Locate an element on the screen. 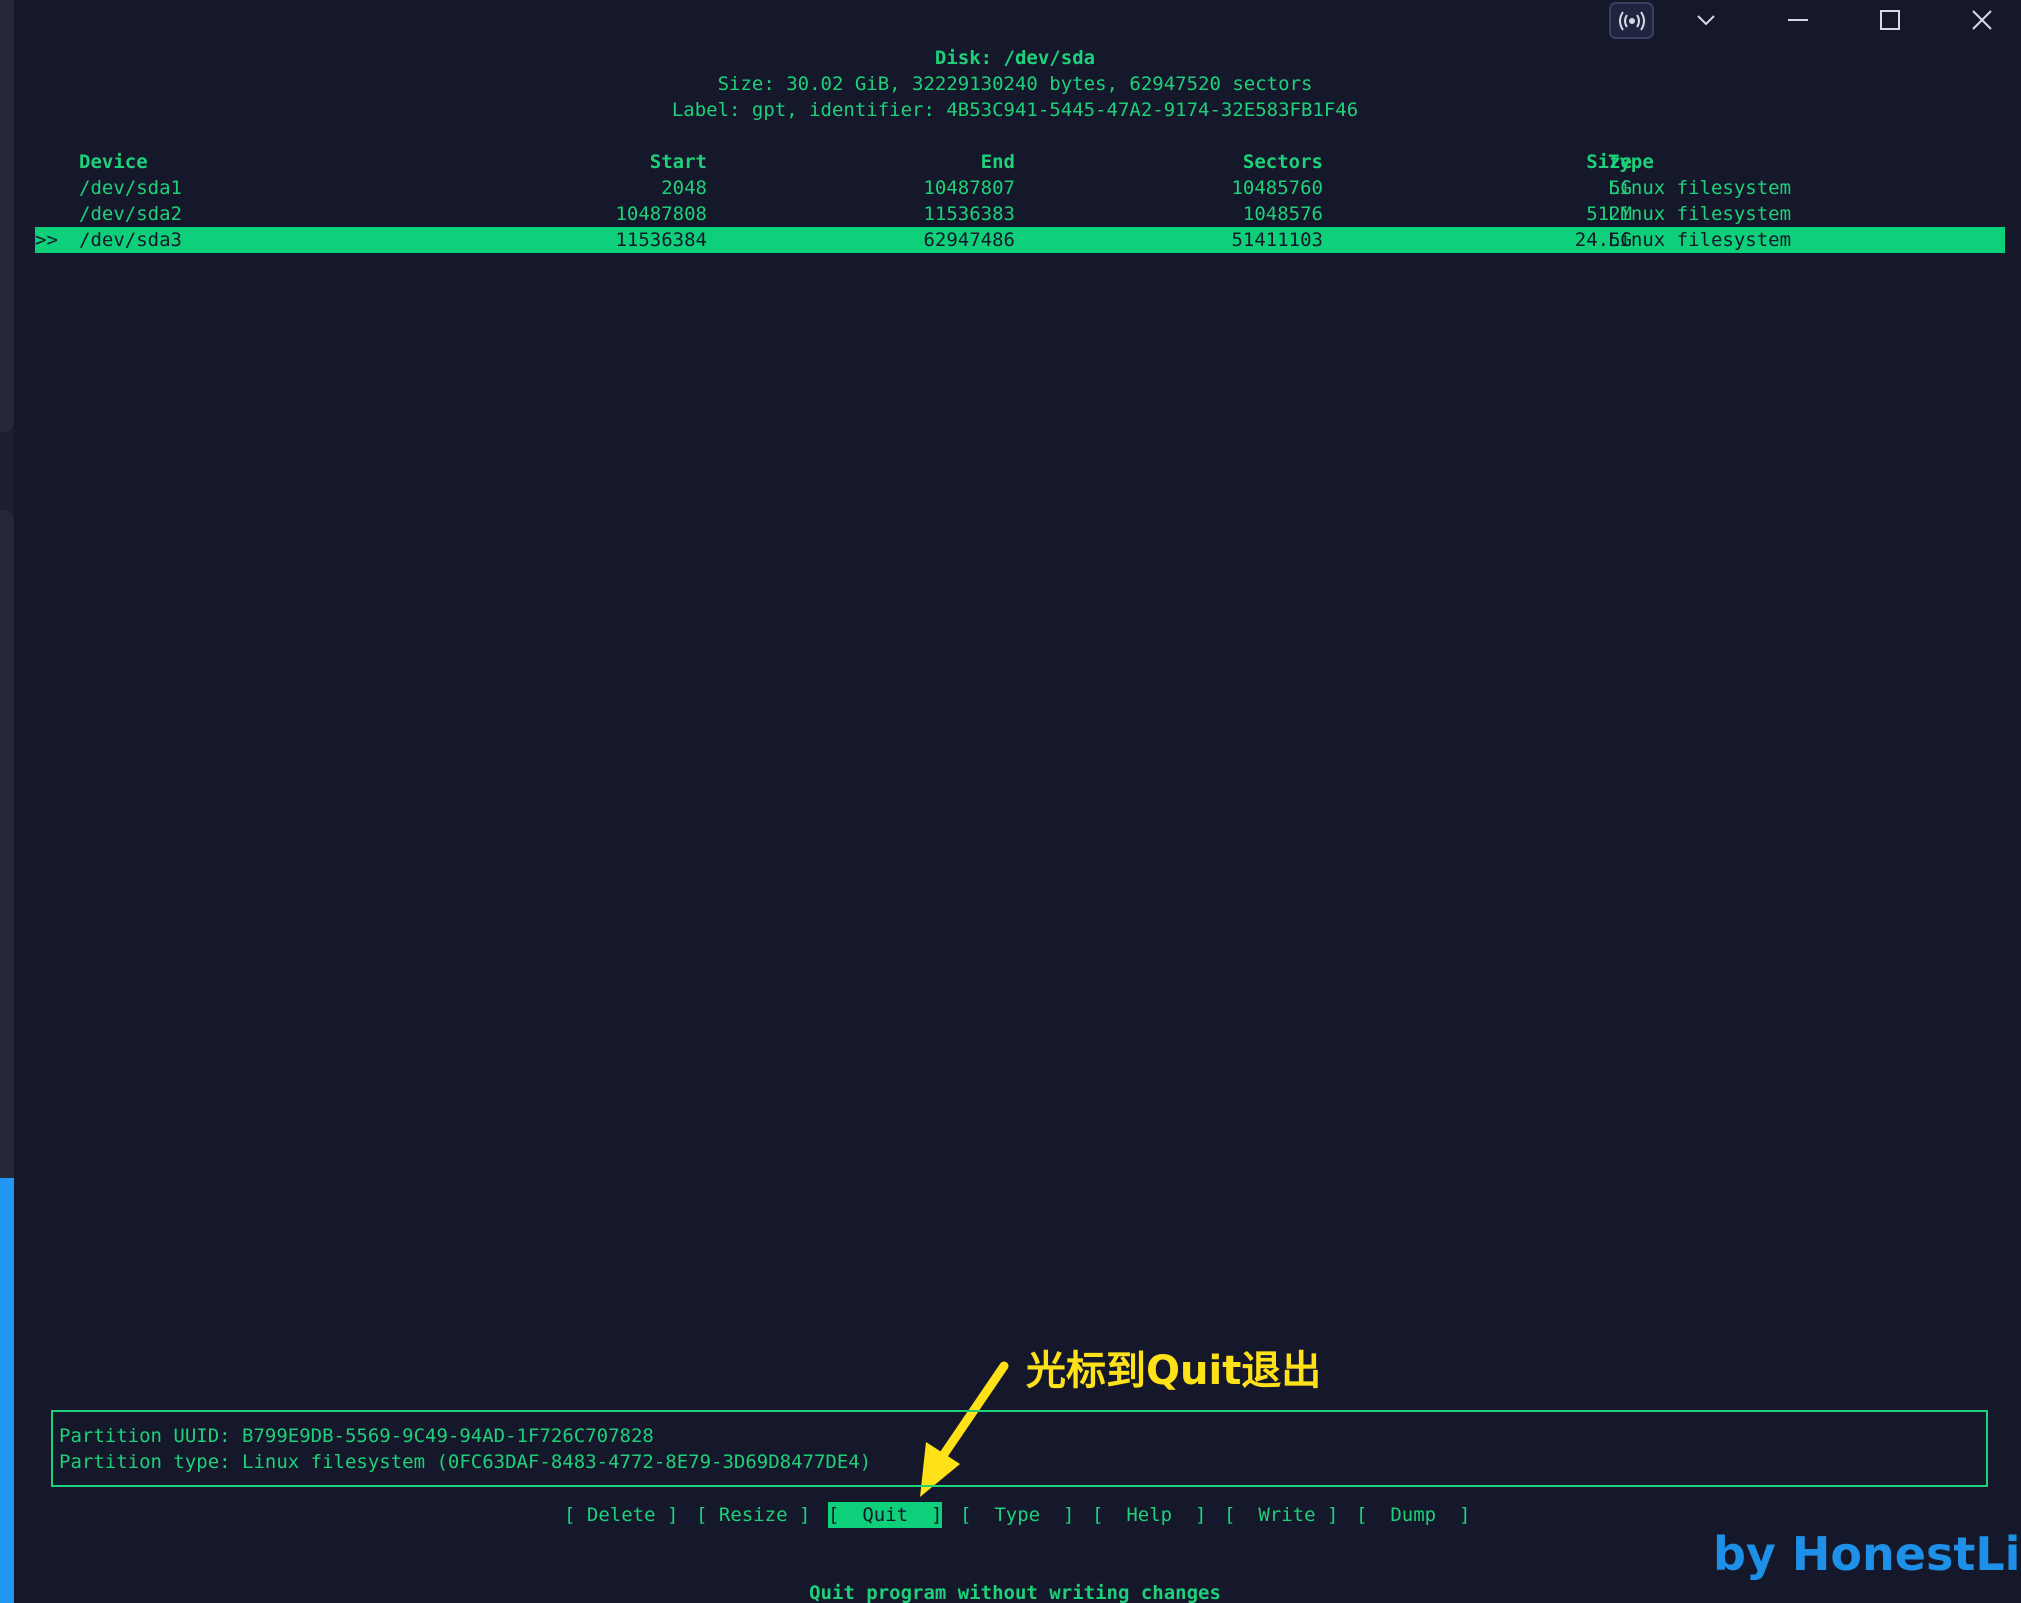 The height and width of the screenshot is (1603, 2021). quit-button: [ Quit ] is located at coordinates (885, 1515).